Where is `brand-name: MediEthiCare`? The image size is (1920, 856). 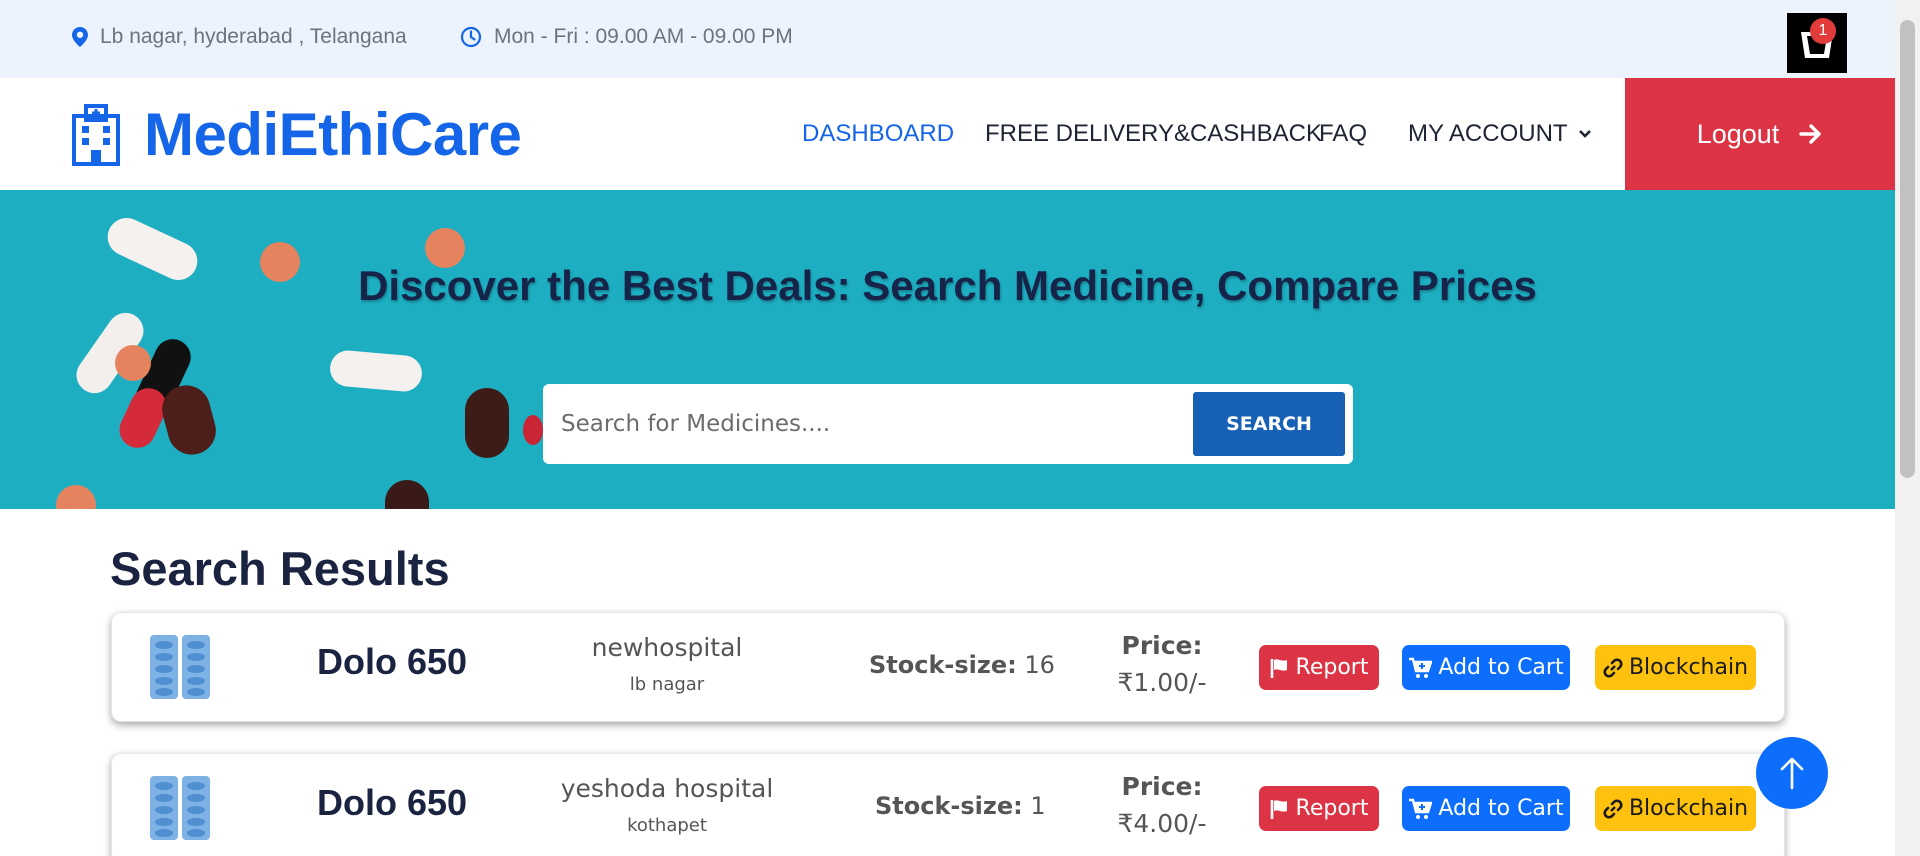
brand-name: MediEthiCare is located at coordinates (333, 134).